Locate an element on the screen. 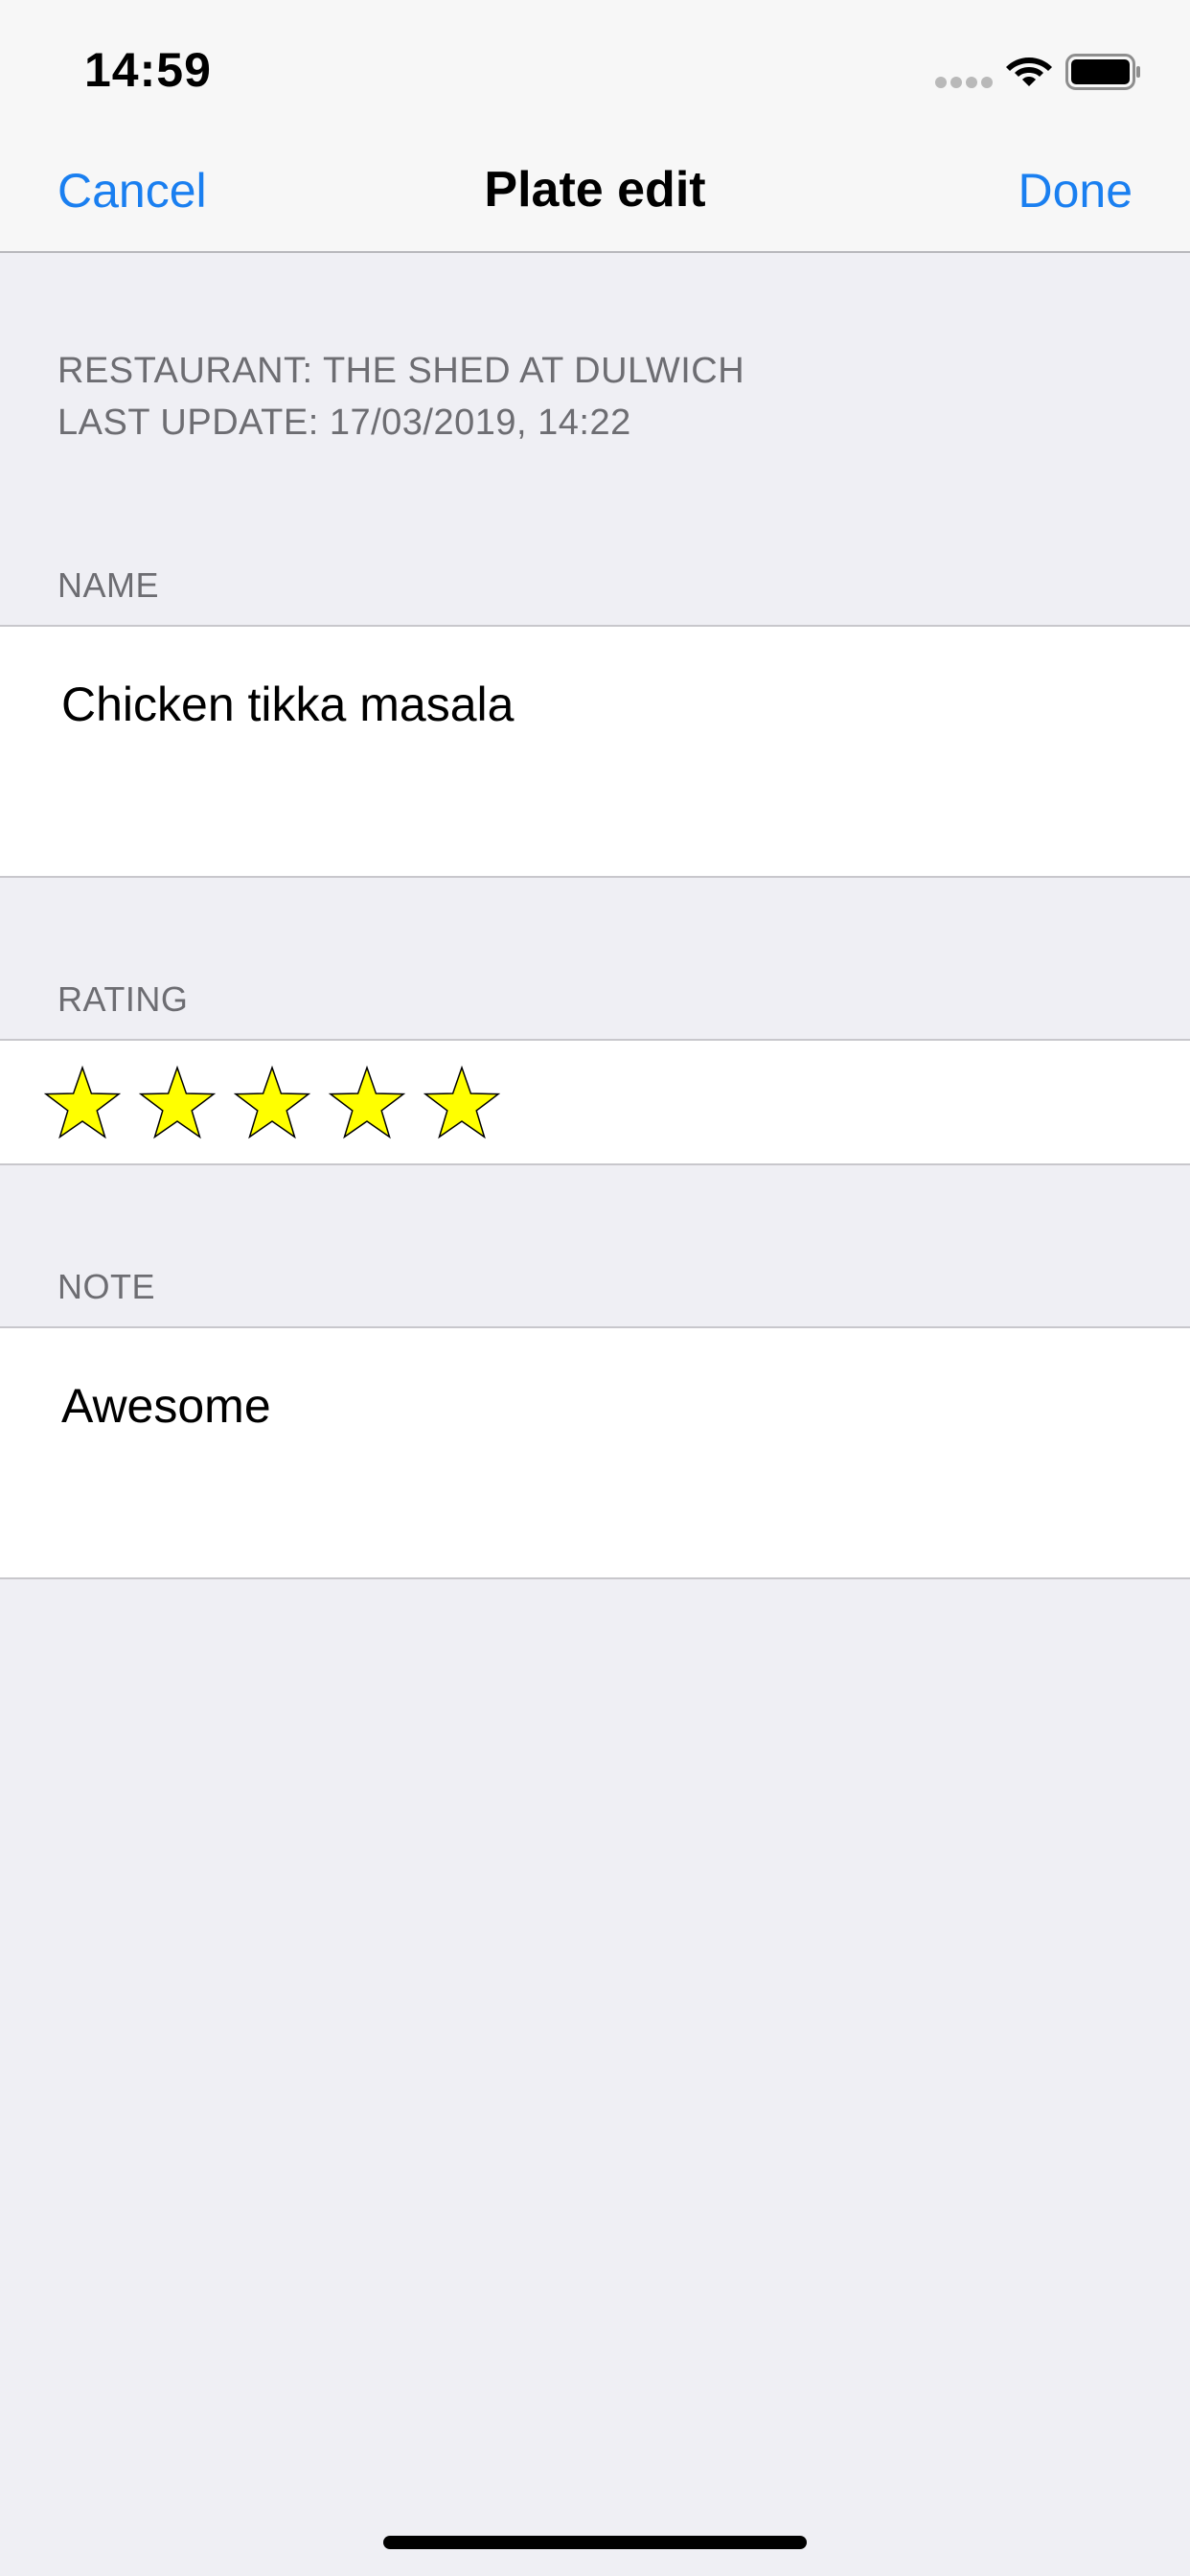 The image size is (1190, 2576). restaurant-label: RESTAURANT: THE SHED AT DULWICH is located at coordinates (401, 371).